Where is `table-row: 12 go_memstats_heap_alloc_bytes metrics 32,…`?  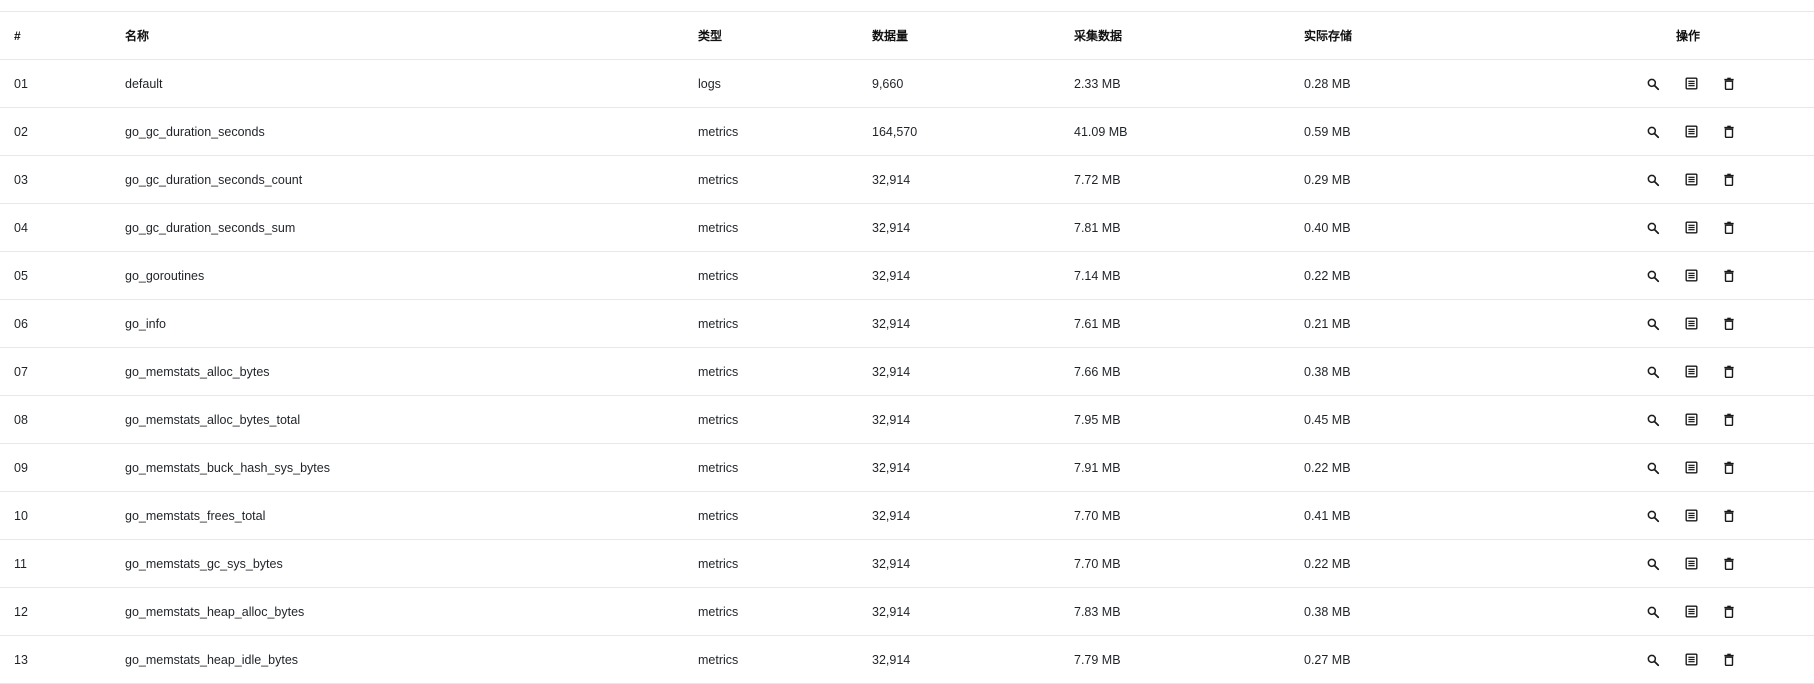 table-row: 12 go_memstats_heap_alloc_bytes metrics 32,… is located at coordinates (907, 612).